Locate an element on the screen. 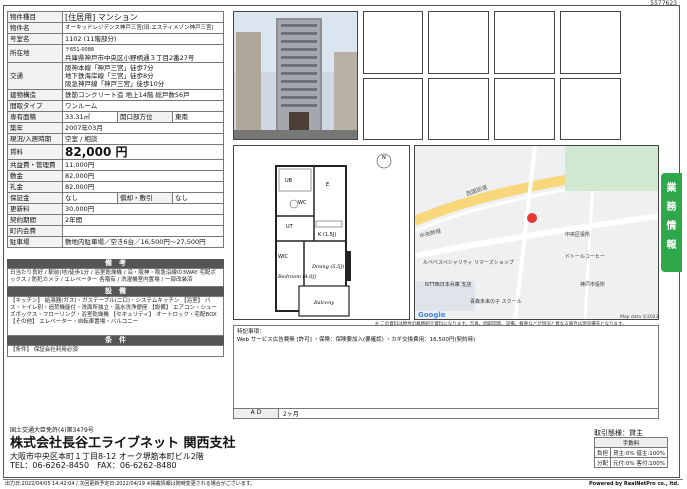  label-town-fee: 町内会費 is located at coordinates (35, 231).